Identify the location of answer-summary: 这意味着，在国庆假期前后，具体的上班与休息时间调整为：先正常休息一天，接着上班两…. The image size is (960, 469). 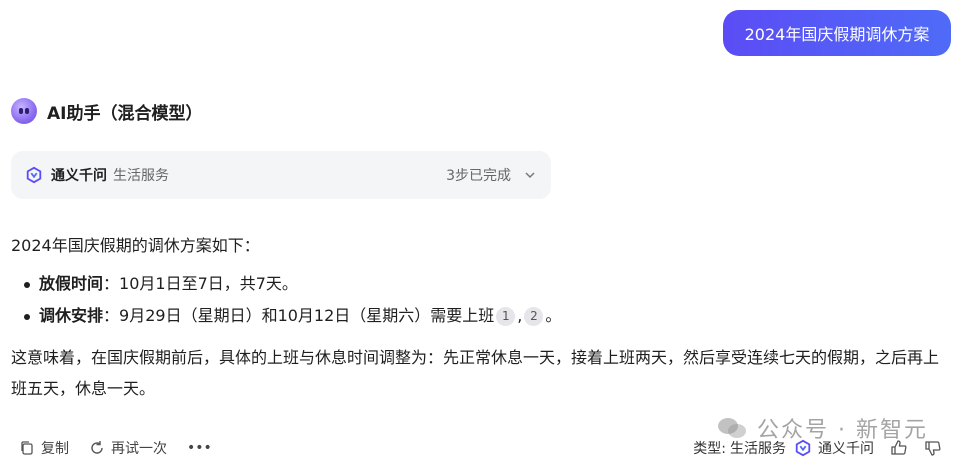
(475, 373).